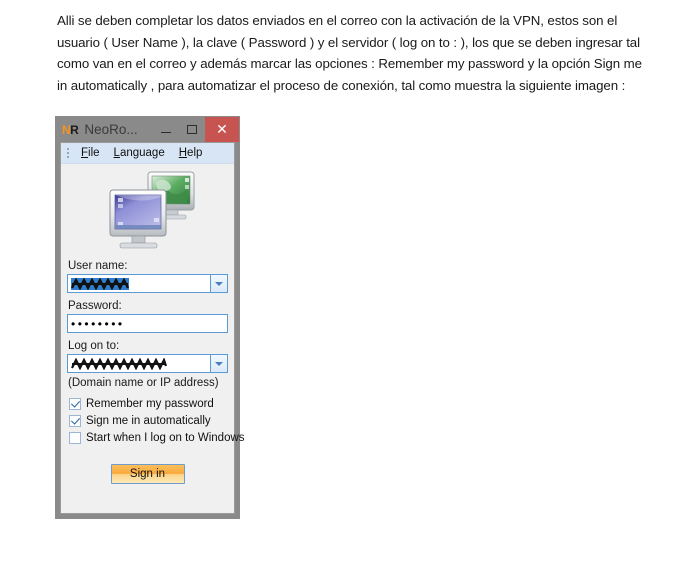 Image resolution: width=697 pixels, height=584 pixels. I want to click on logon-to-label: Log on to:, so click(94, 346).